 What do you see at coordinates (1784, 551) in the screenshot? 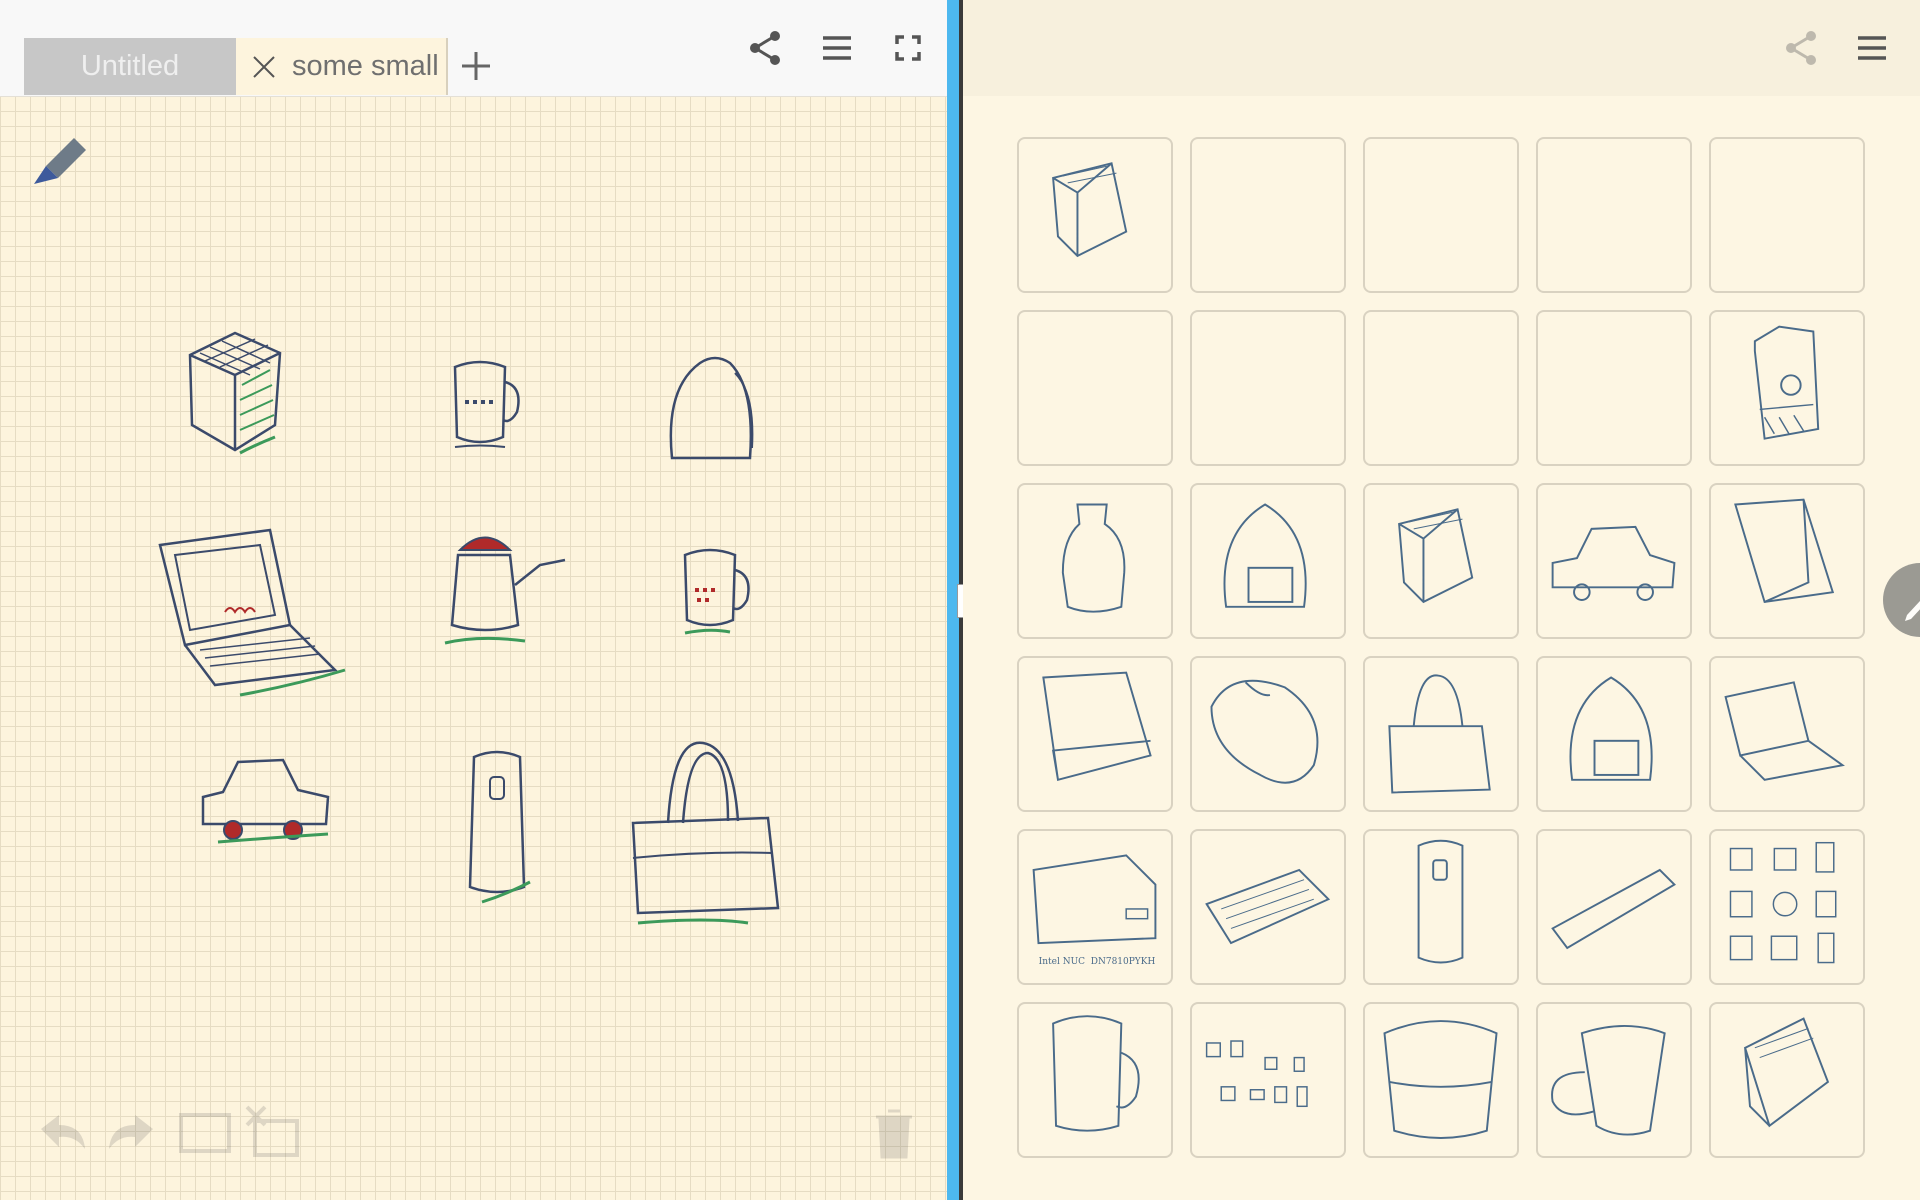
I see `book-thumbnail-icon` at bounding box center [1784, 551].